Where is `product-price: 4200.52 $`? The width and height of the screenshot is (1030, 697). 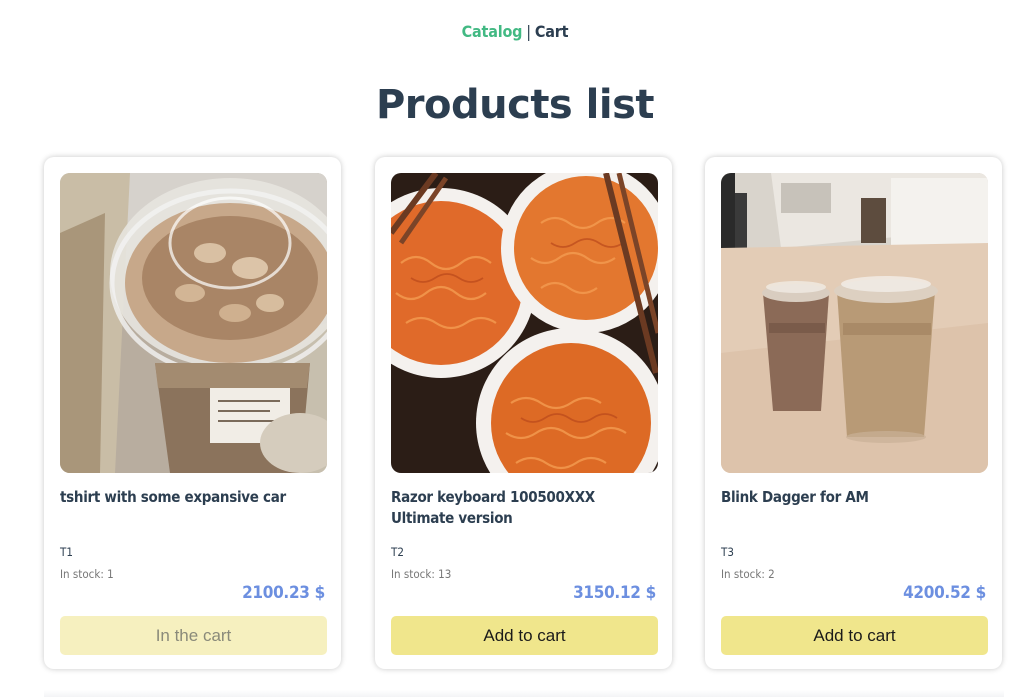
product-price: 4200.52 $ is located at coordinates (944, 593).